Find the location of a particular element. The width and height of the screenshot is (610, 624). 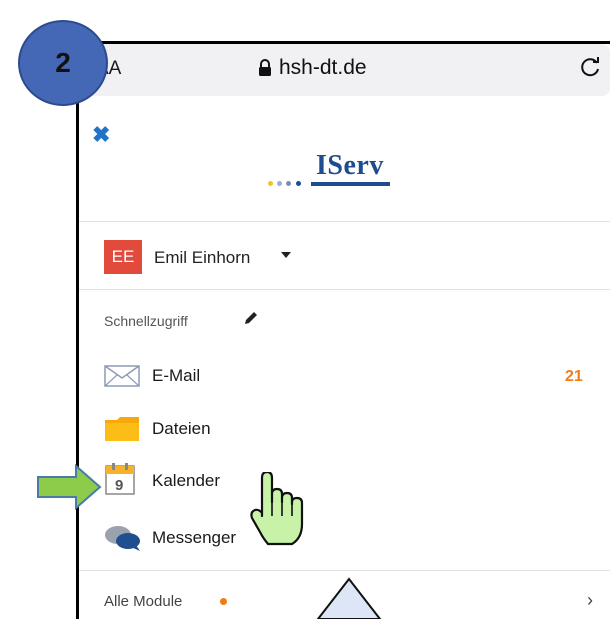

user-name: Emil Einhorn is located at coordinates (202, 258).